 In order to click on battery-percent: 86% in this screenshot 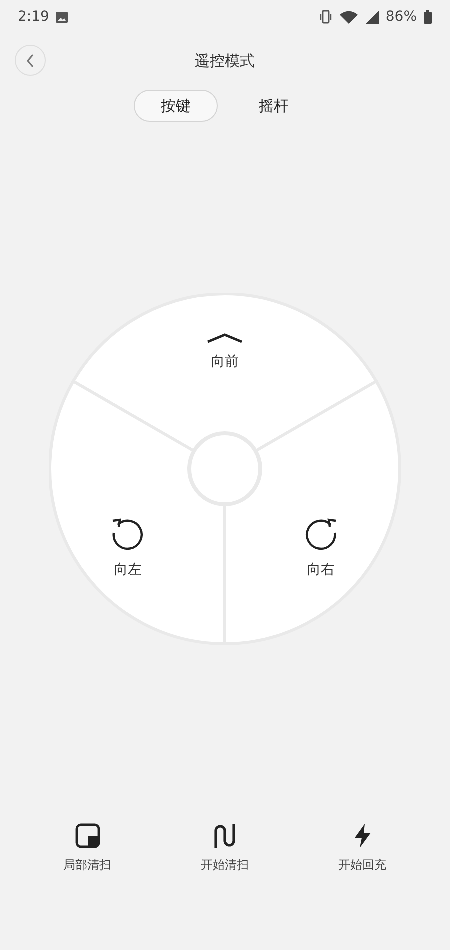, I will do `click(401, 17)`.